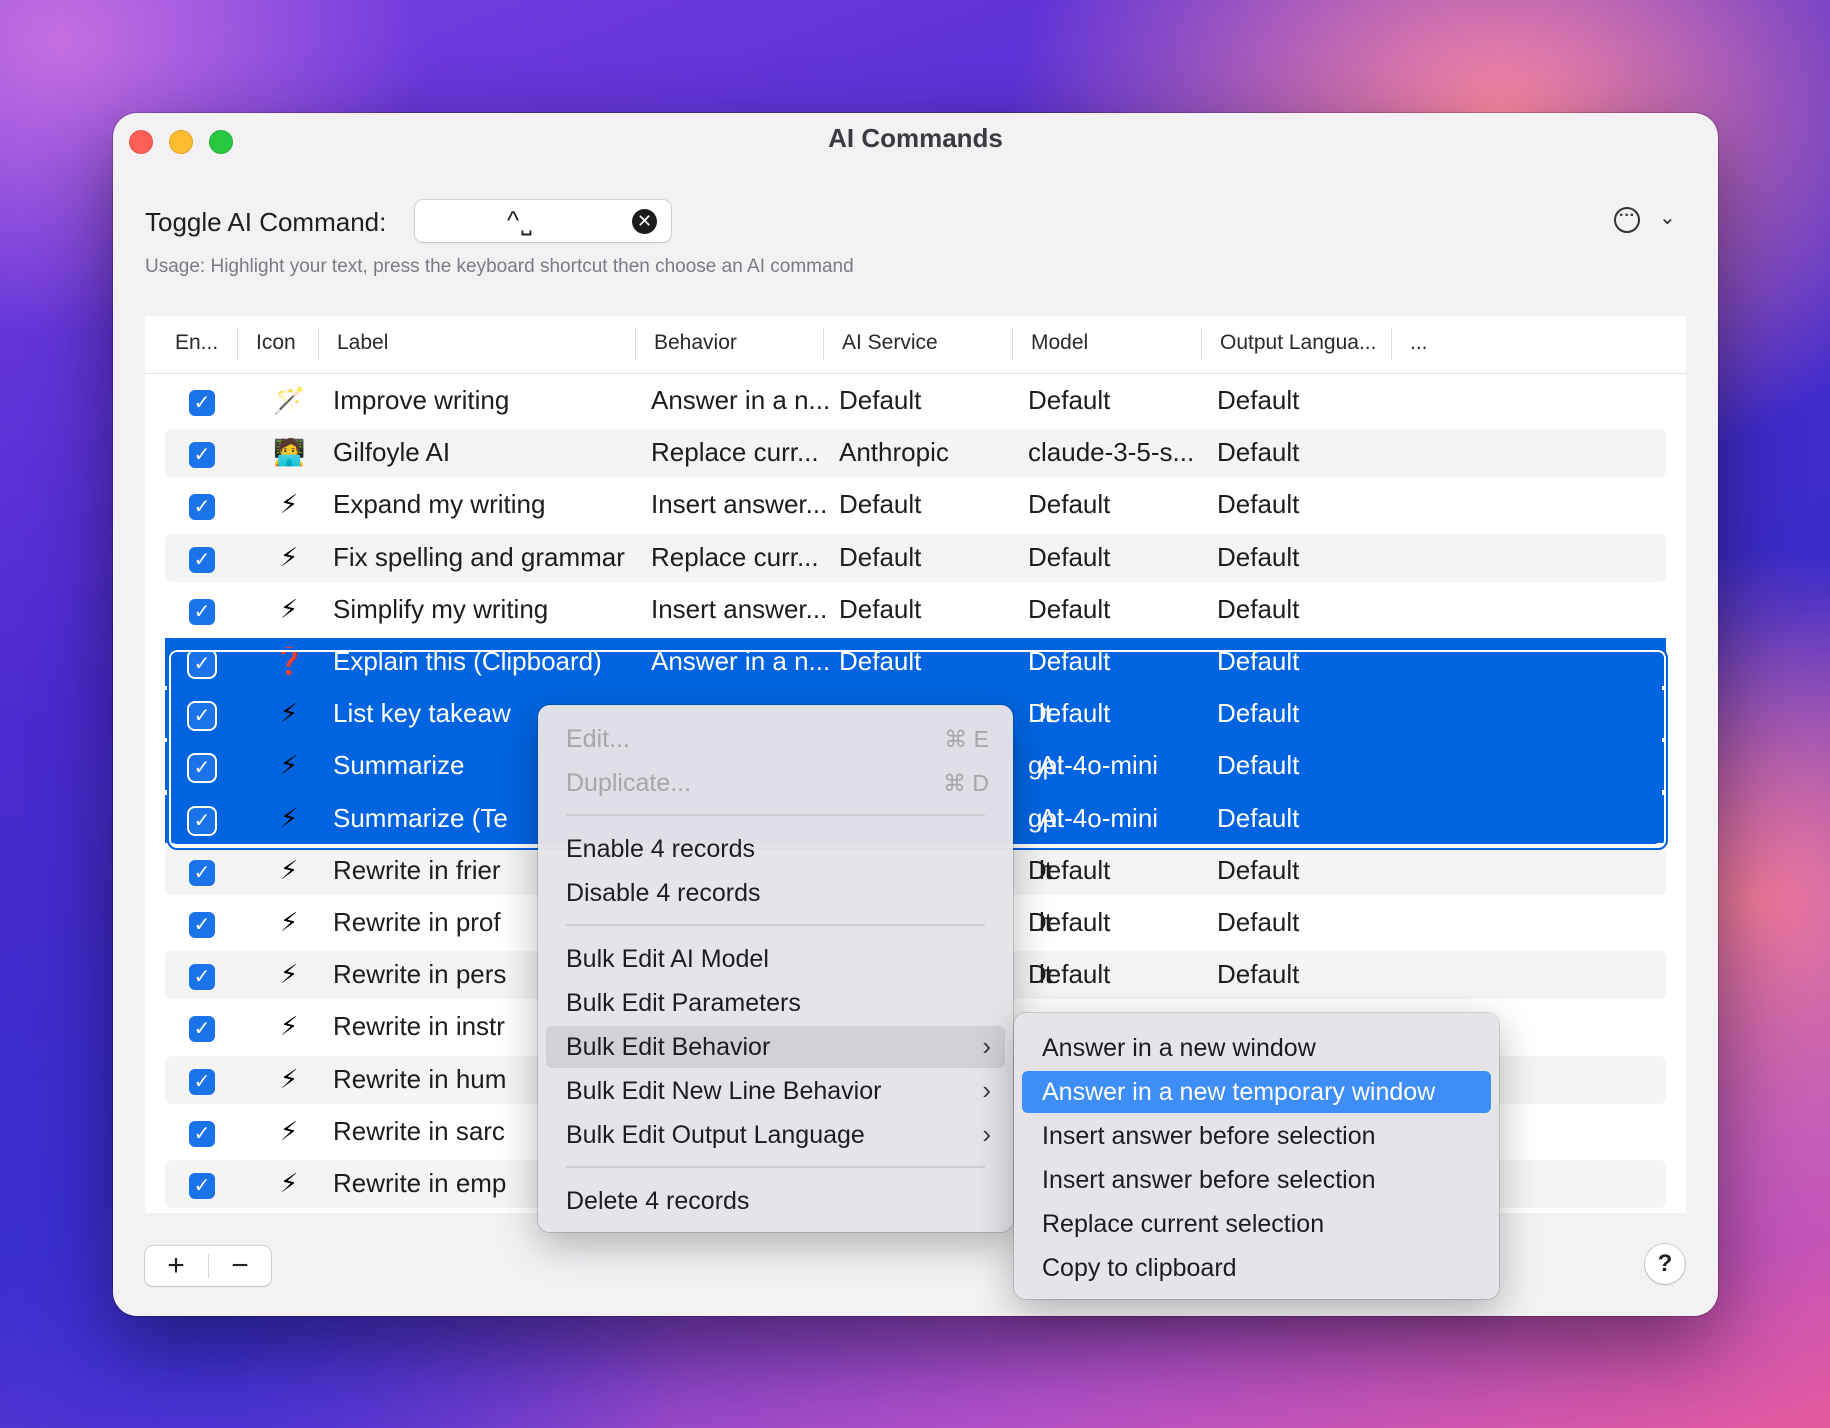 This screenshot has height=1428, width=1830. I want to click on column-header-model: Model, so click(1059, 343).